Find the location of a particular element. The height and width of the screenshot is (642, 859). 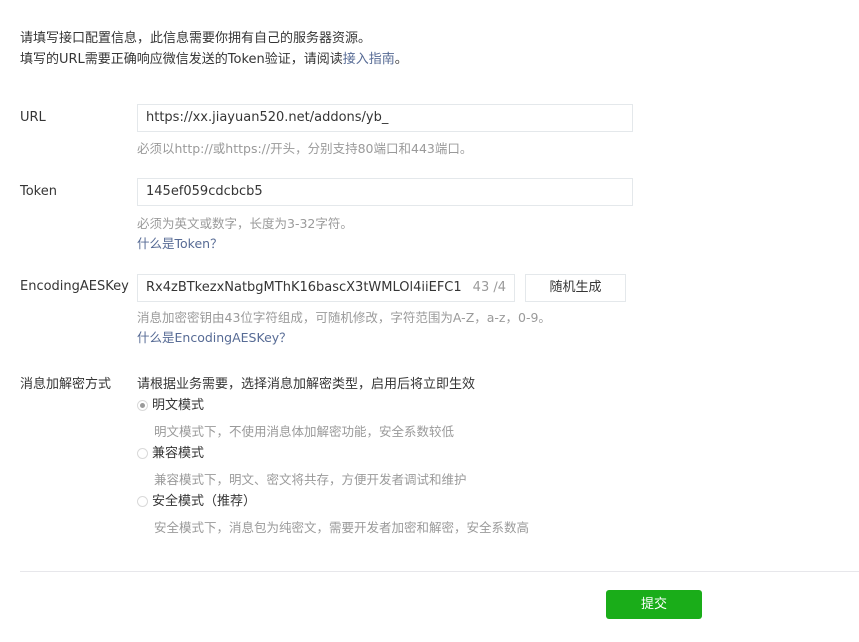

radio-secure-desc: 安全模式下，消息包为纯密文，需要开发者加密和解密，安全系数高 is located at coordinates (342, 527).